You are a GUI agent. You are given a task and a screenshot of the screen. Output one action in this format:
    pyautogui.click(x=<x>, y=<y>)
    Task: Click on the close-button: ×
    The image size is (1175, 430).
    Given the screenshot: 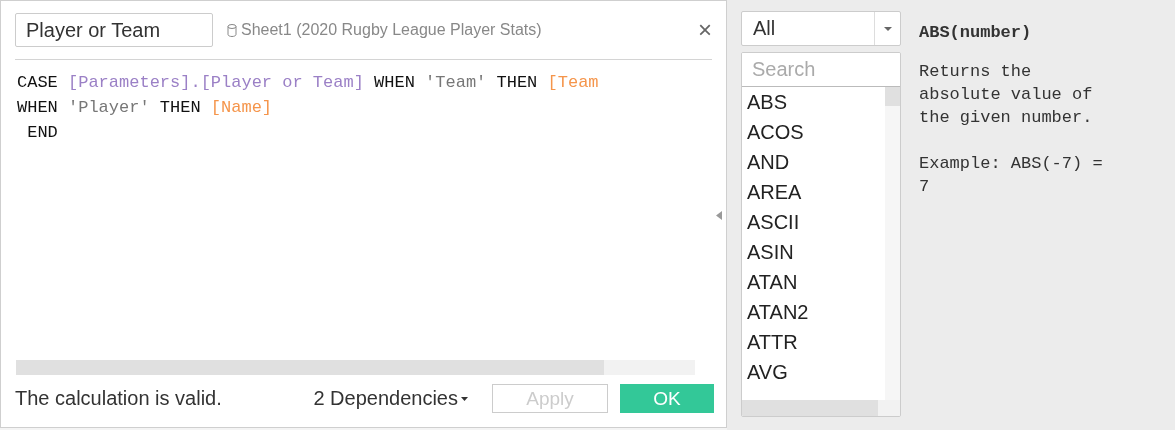 What is the action you would take?
    pyautogui.click(x=705, y=30)
    